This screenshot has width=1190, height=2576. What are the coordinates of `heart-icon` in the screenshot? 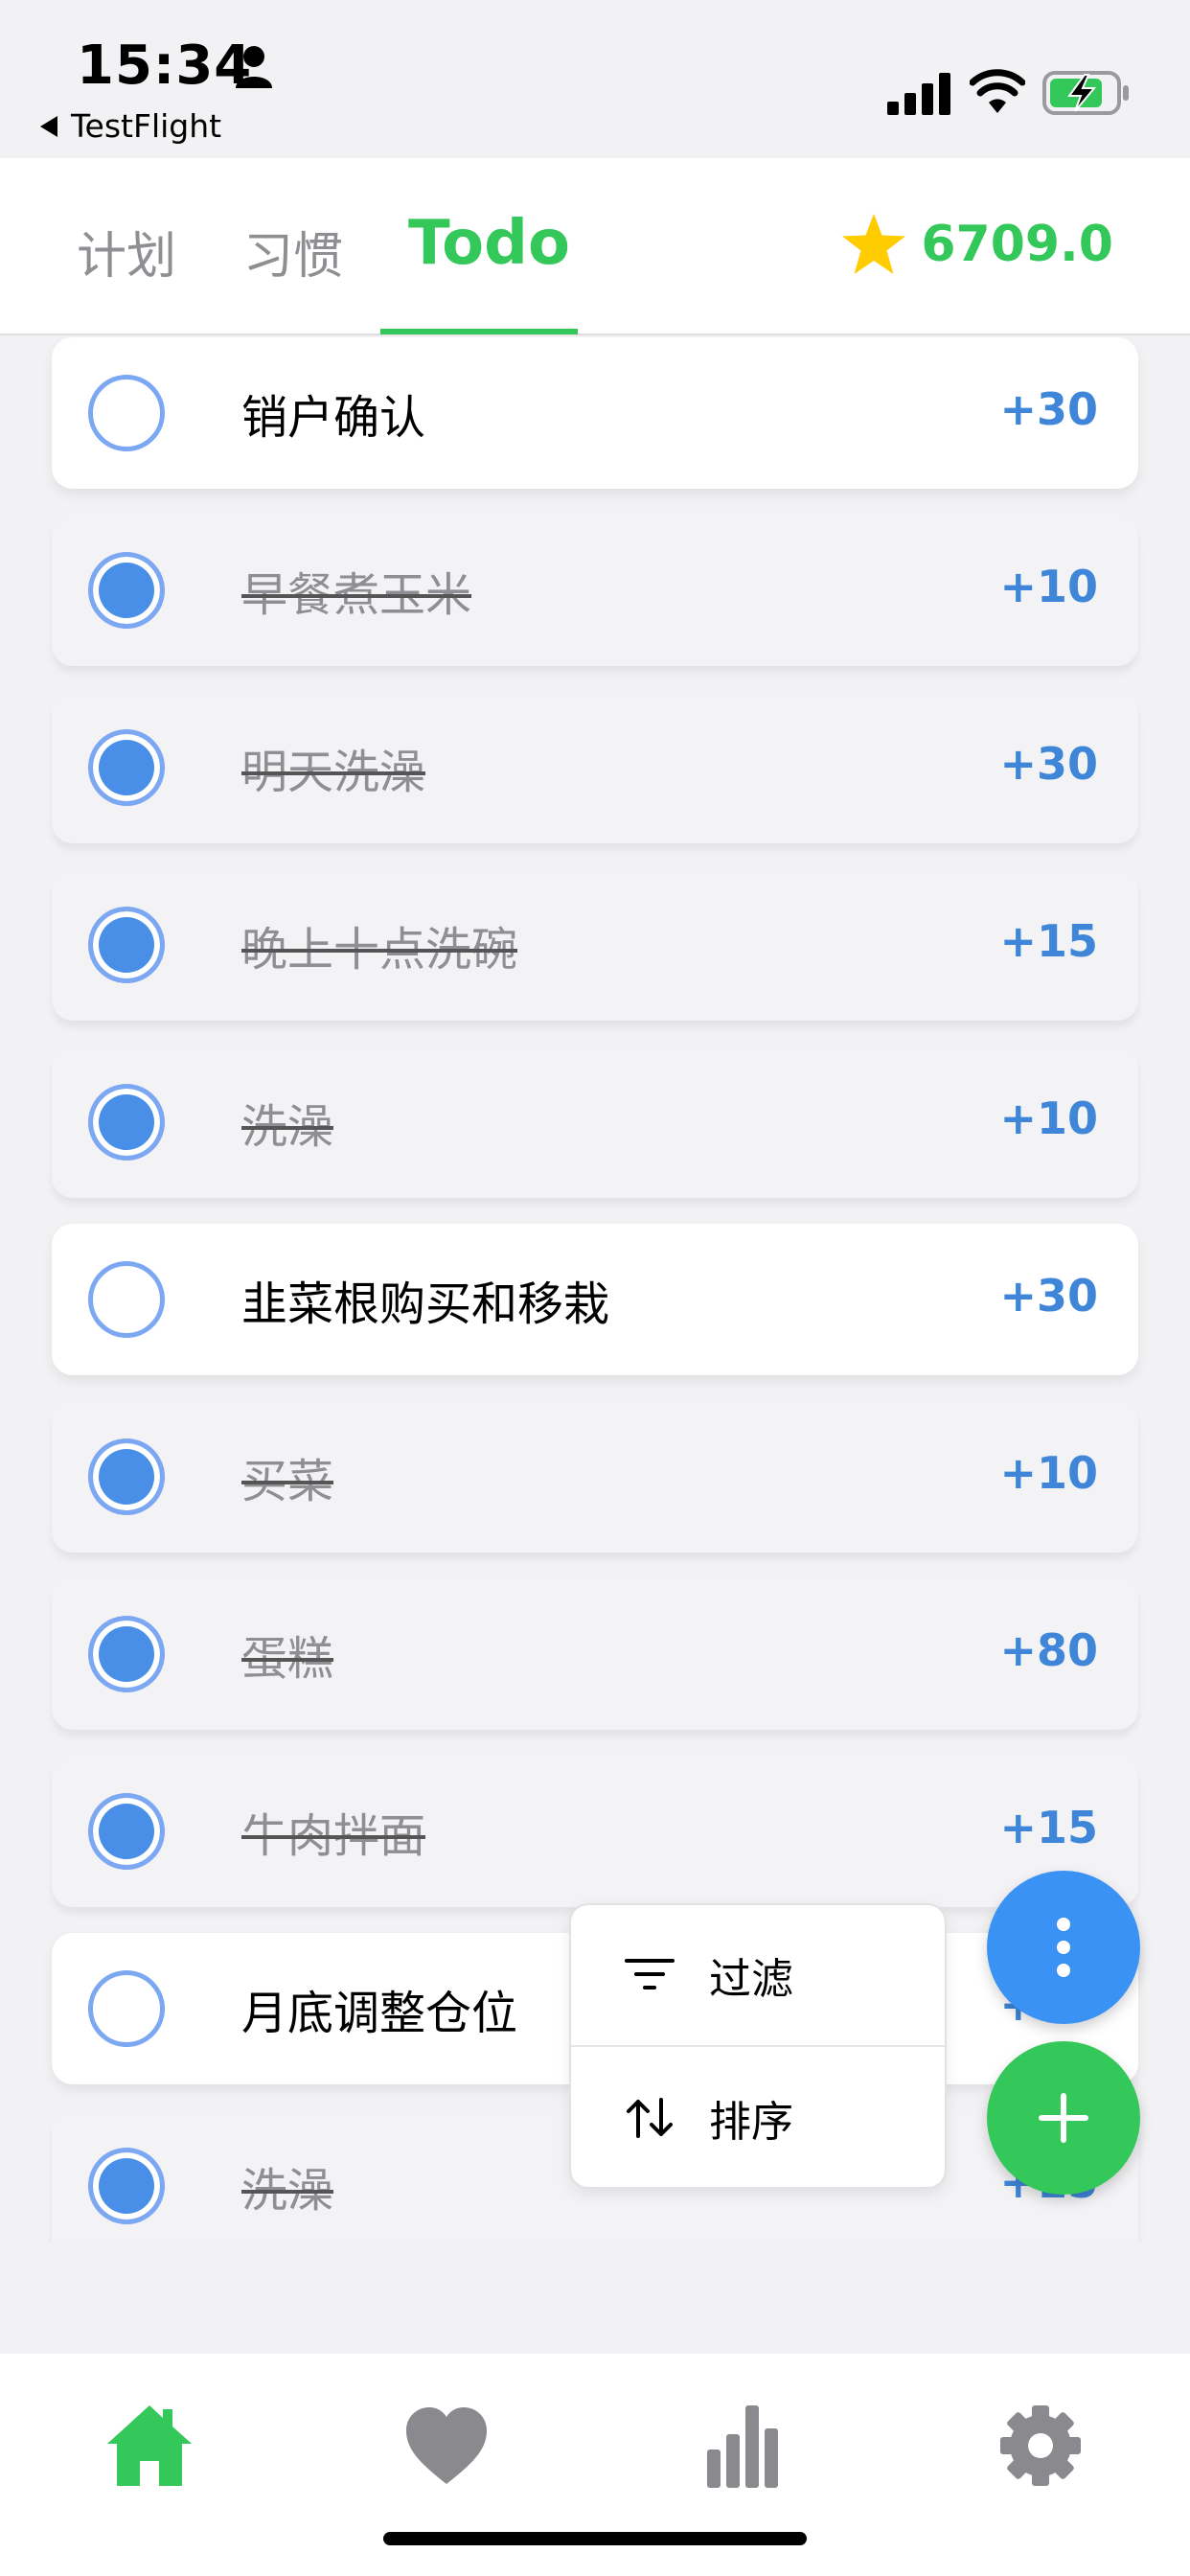 It's located at (446, 2446).